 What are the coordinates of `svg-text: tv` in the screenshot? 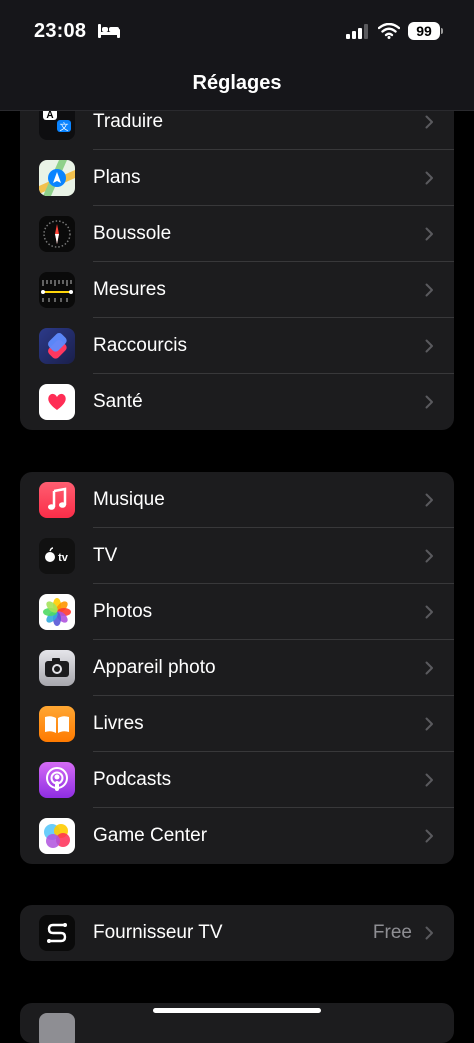 It's located at (63, 558).